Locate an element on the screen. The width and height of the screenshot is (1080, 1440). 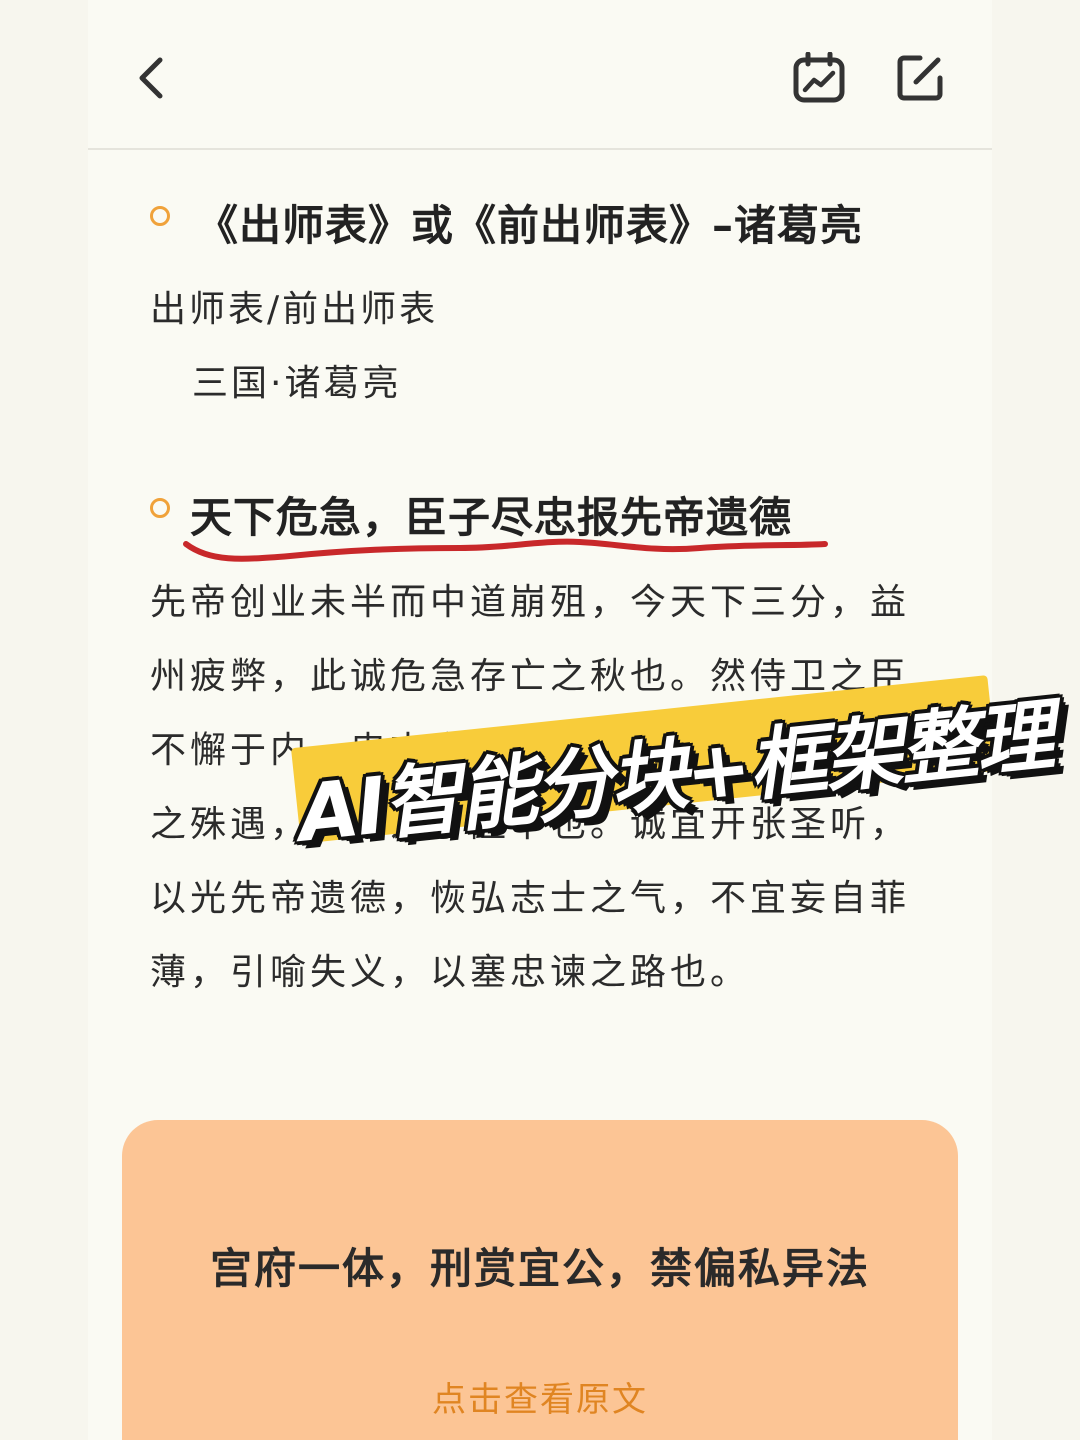
edit-icon is located at coordinates (920, 78).